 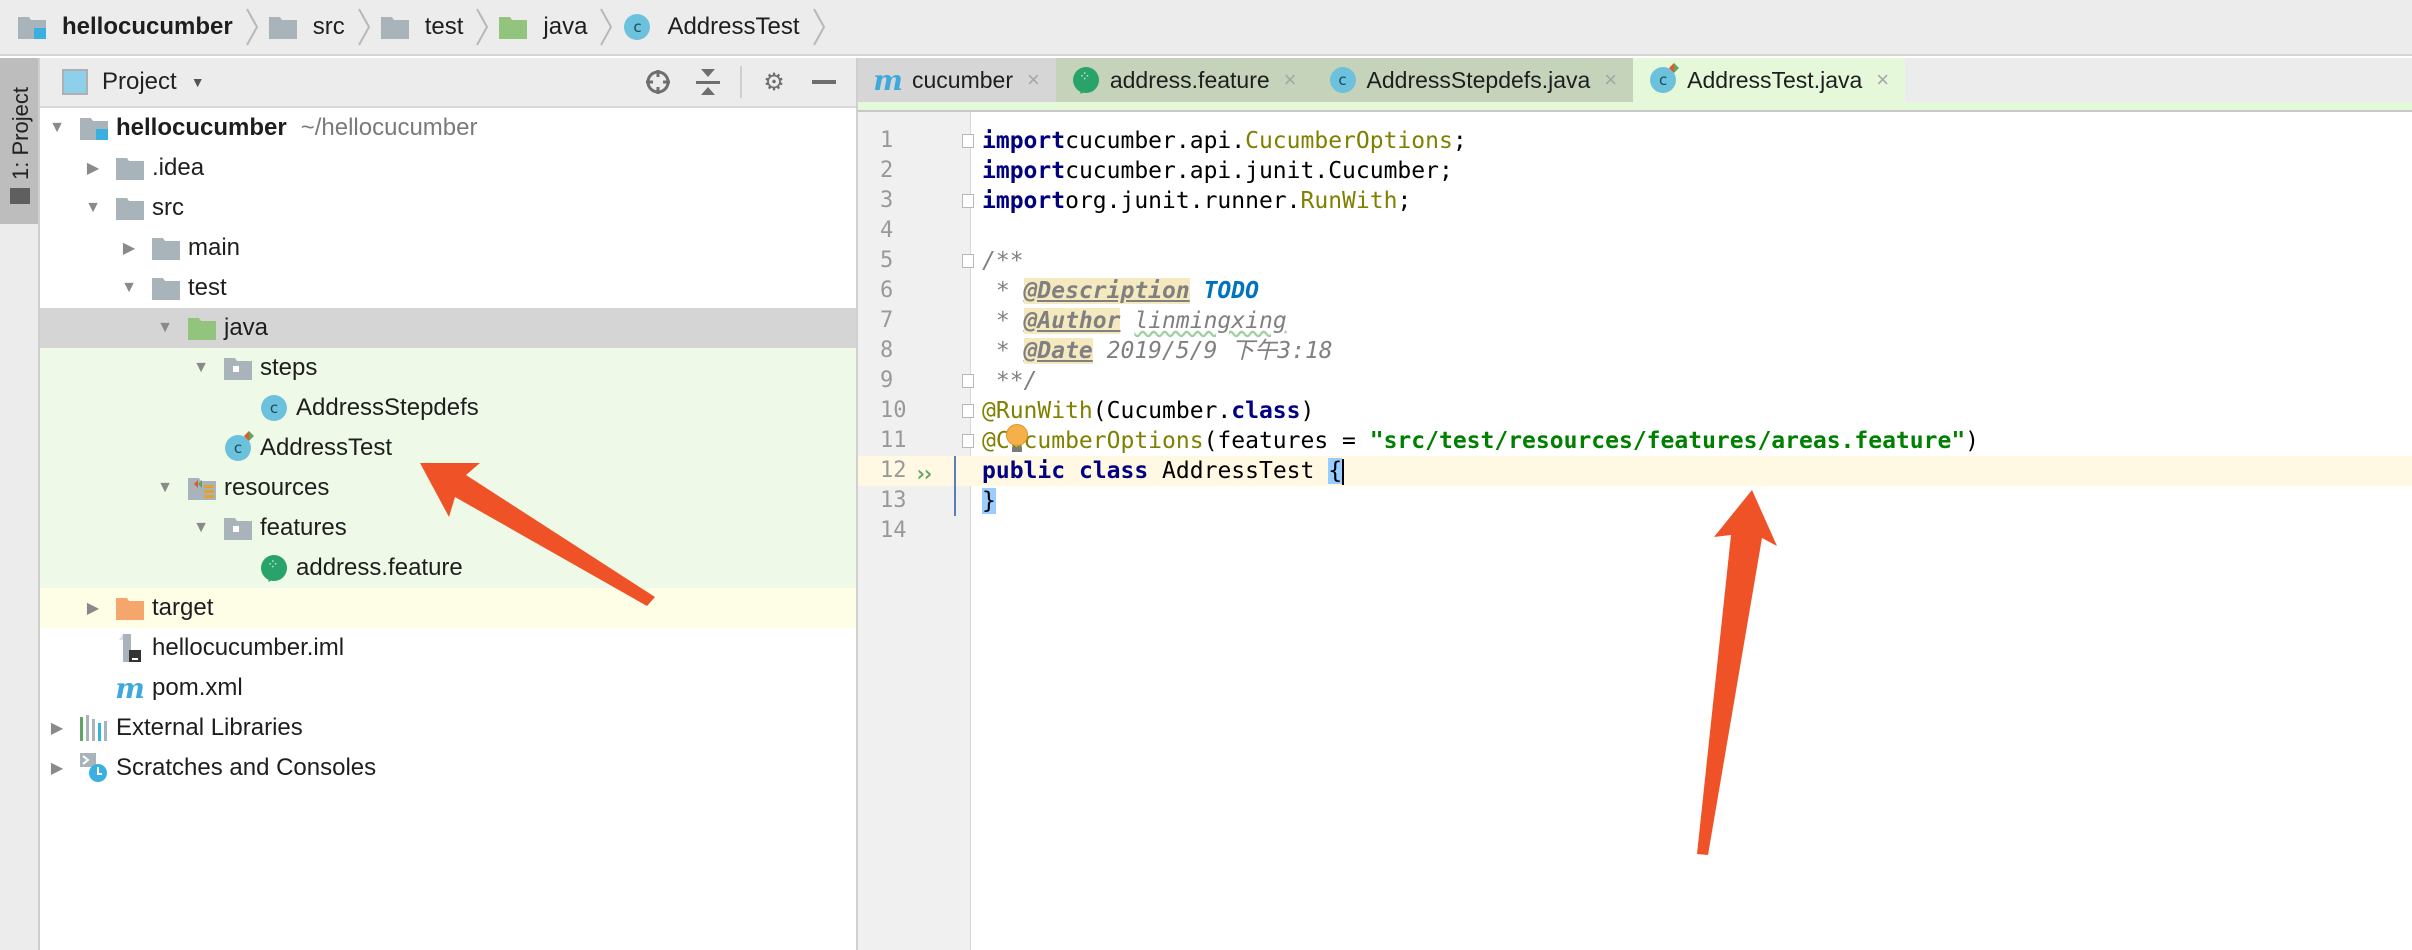 What do you see at coordinates (183, 607) in the screenshot?
I see `tree-node-label: target` at bounding box center [183, 607].